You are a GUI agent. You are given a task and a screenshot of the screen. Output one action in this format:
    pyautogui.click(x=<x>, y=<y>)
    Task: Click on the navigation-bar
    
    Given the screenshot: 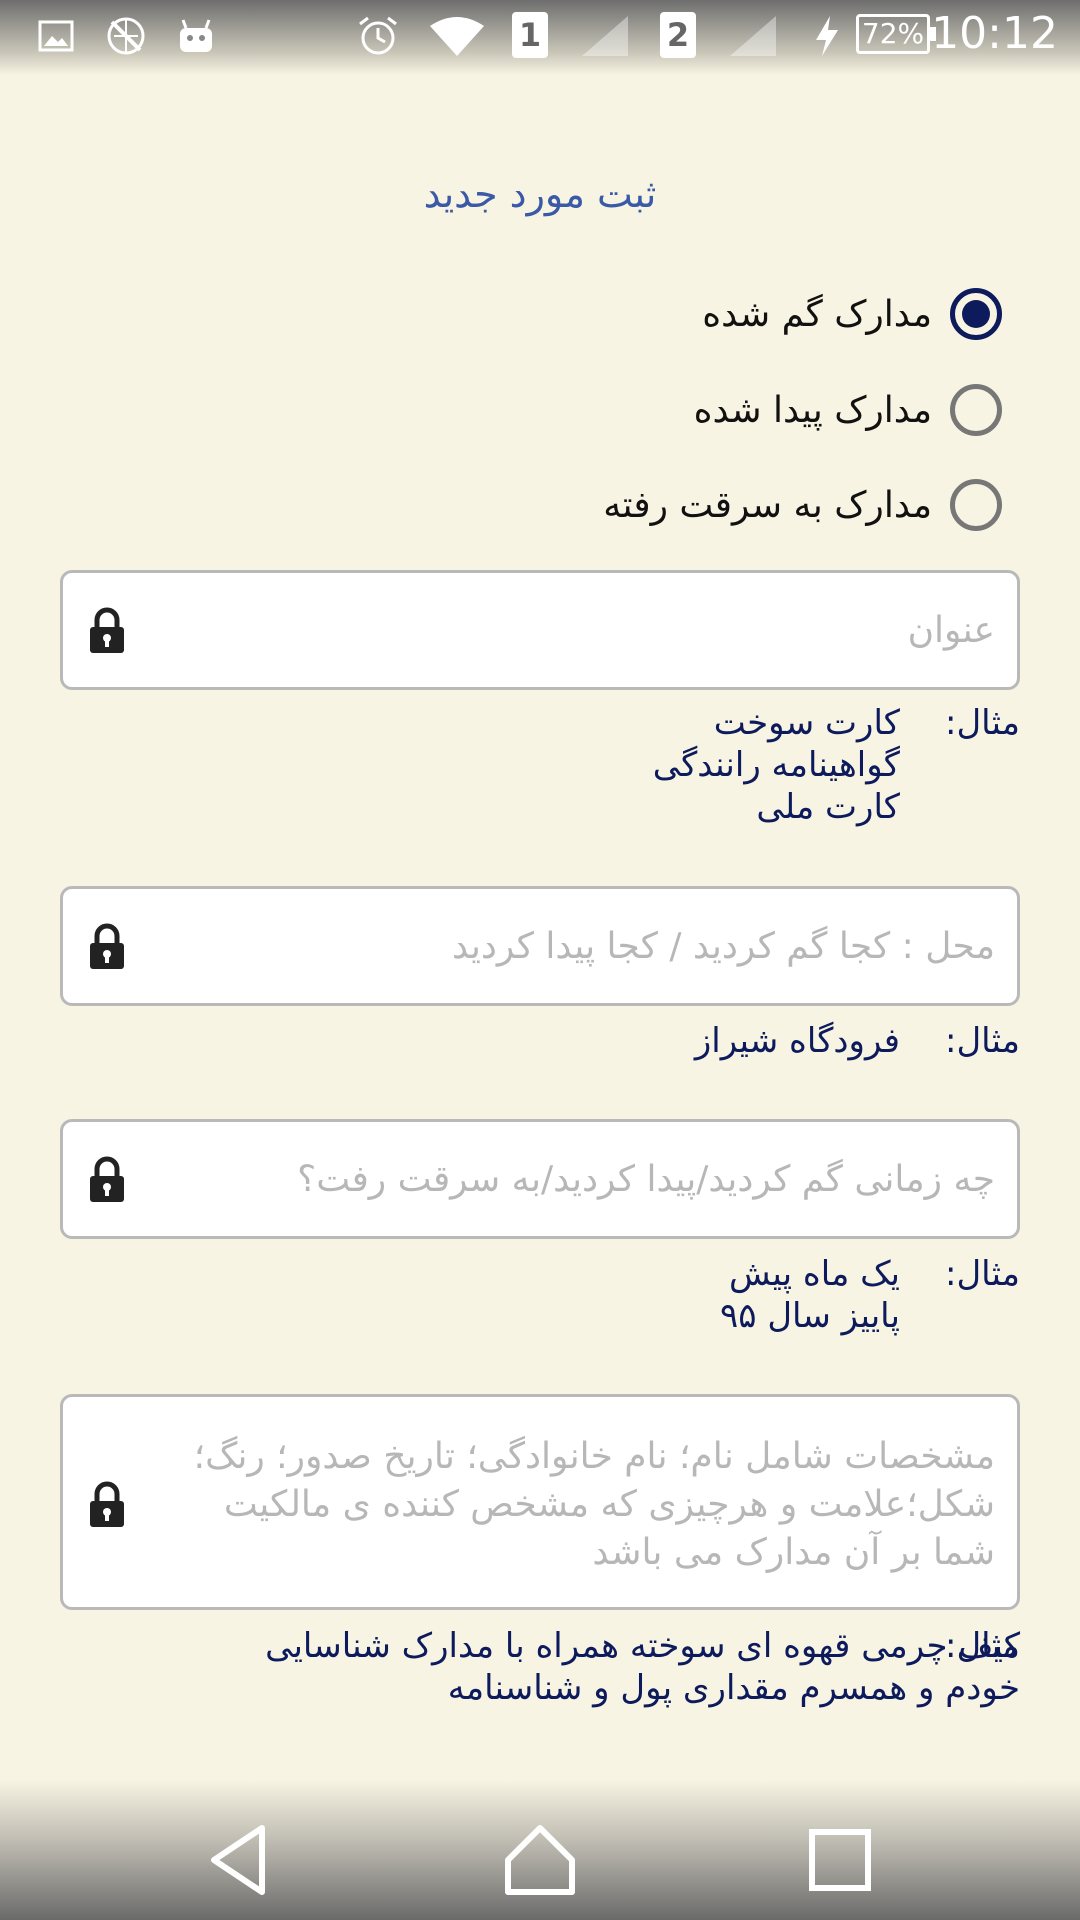 What is the action you would take?
    pyautogui.click(x=540, y=1850)
    